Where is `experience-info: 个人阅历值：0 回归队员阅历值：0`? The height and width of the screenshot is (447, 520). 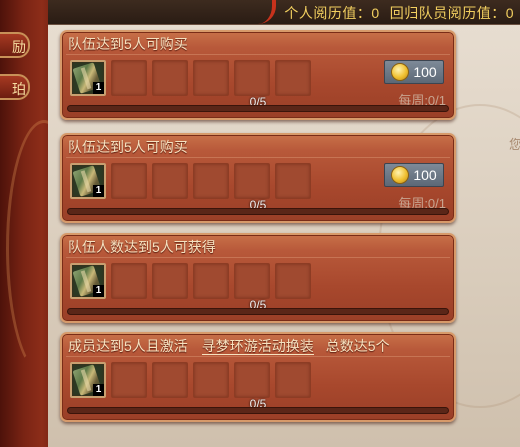 experience-info: 个人阅历值：0 回归队员阅历值：0 is located at coordinates (394, 13).